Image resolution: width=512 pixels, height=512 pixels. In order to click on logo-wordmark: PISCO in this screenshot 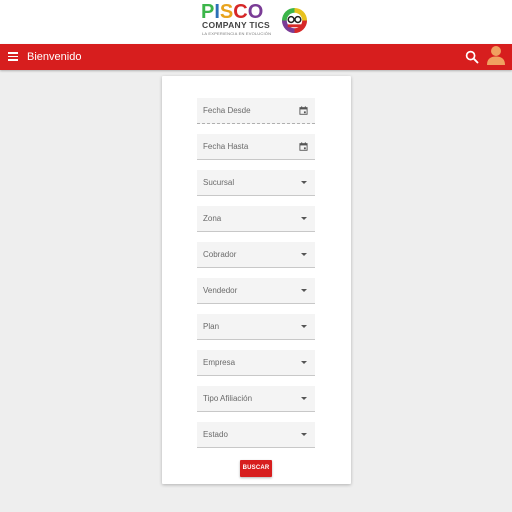, I will do `click(232, 12)`.